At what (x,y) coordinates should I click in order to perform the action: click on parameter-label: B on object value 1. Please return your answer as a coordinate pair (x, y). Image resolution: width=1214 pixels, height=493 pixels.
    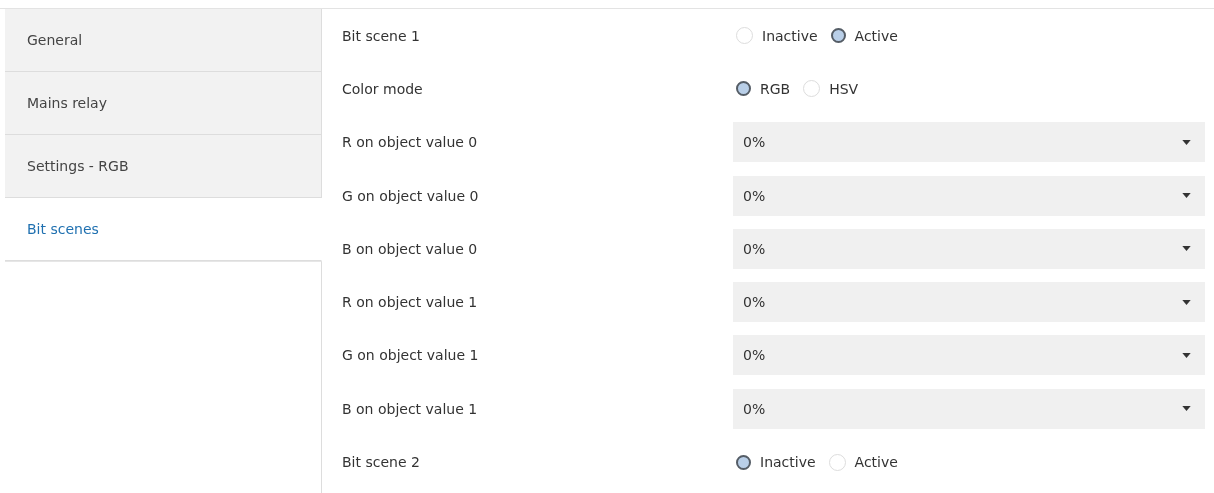
    Looking at the image, I should click on (410, 408).